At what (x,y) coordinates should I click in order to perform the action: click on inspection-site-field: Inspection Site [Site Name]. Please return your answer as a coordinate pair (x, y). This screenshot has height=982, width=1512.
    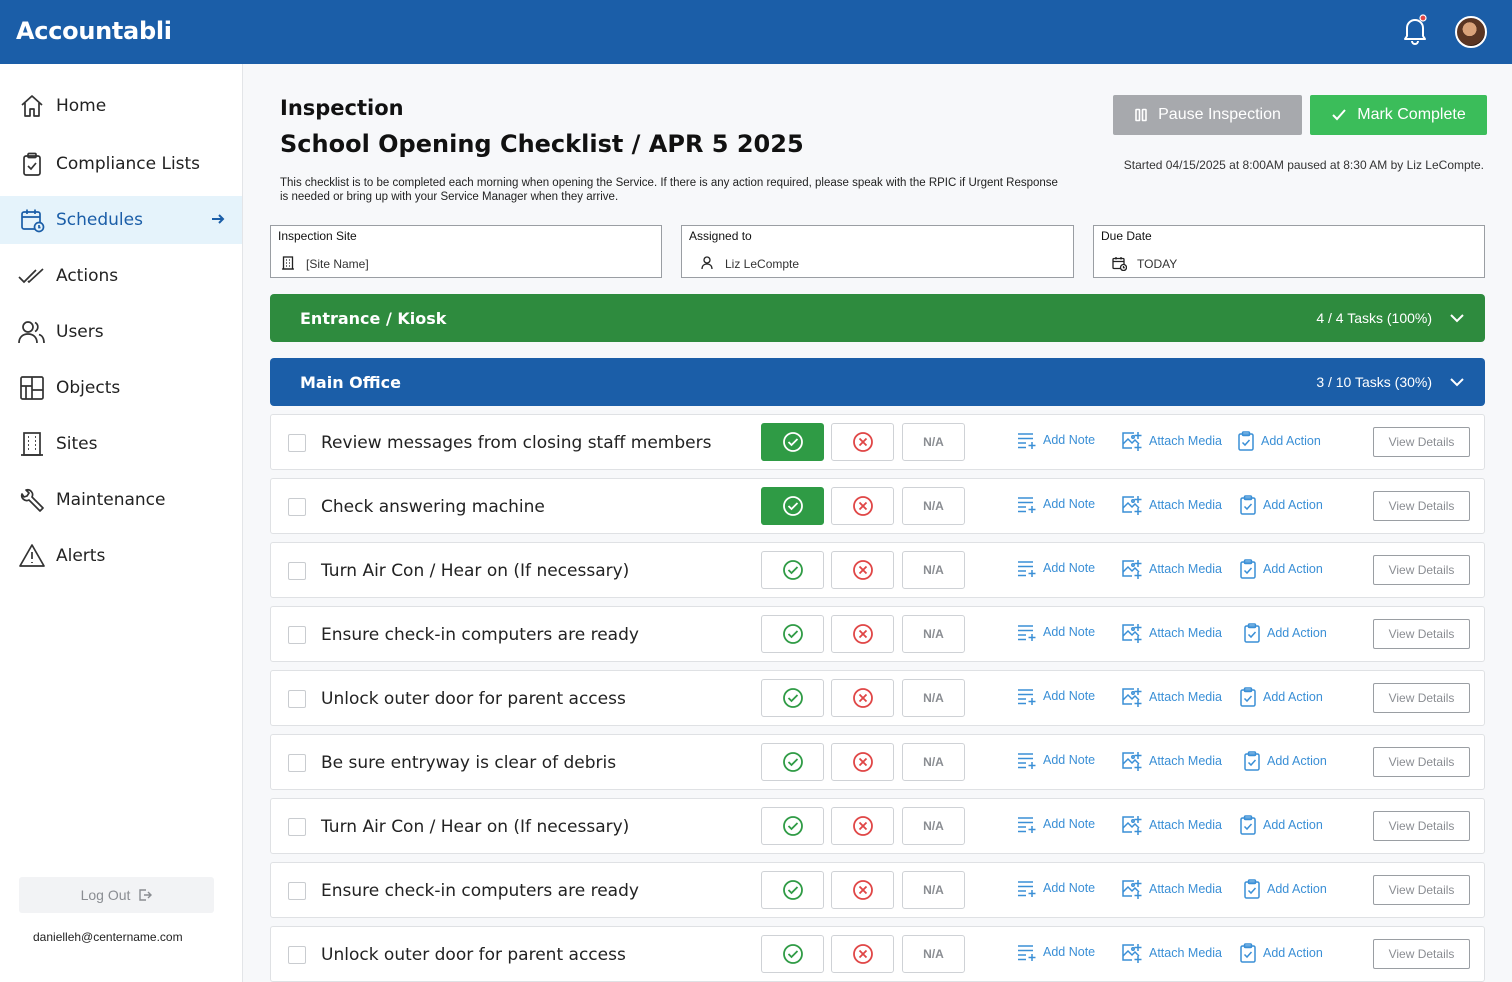
    Looking at the image, I should click on (466, 251).